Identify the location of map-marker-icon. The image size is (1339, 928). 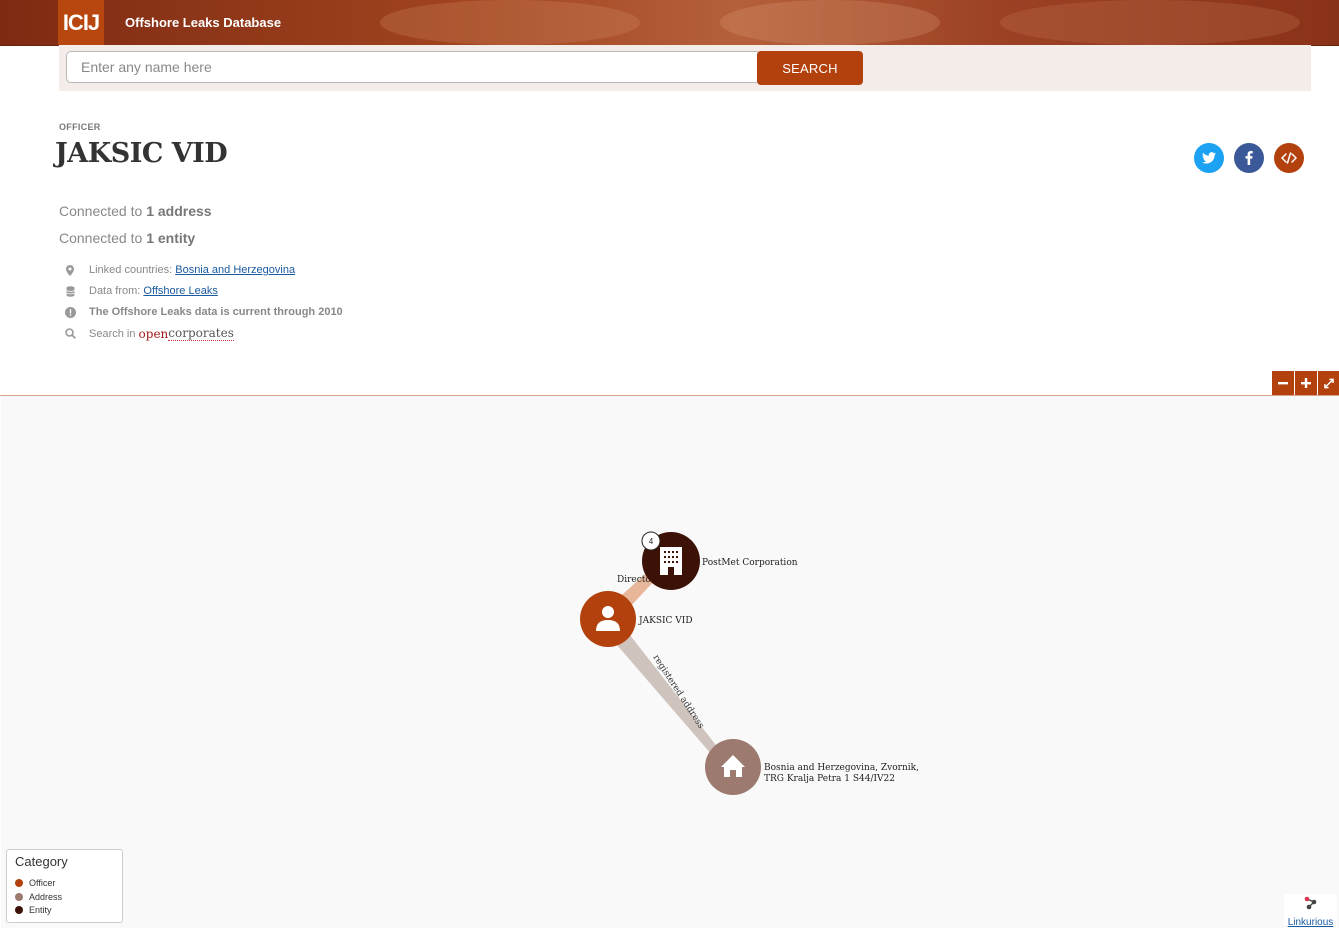
(70, 270).